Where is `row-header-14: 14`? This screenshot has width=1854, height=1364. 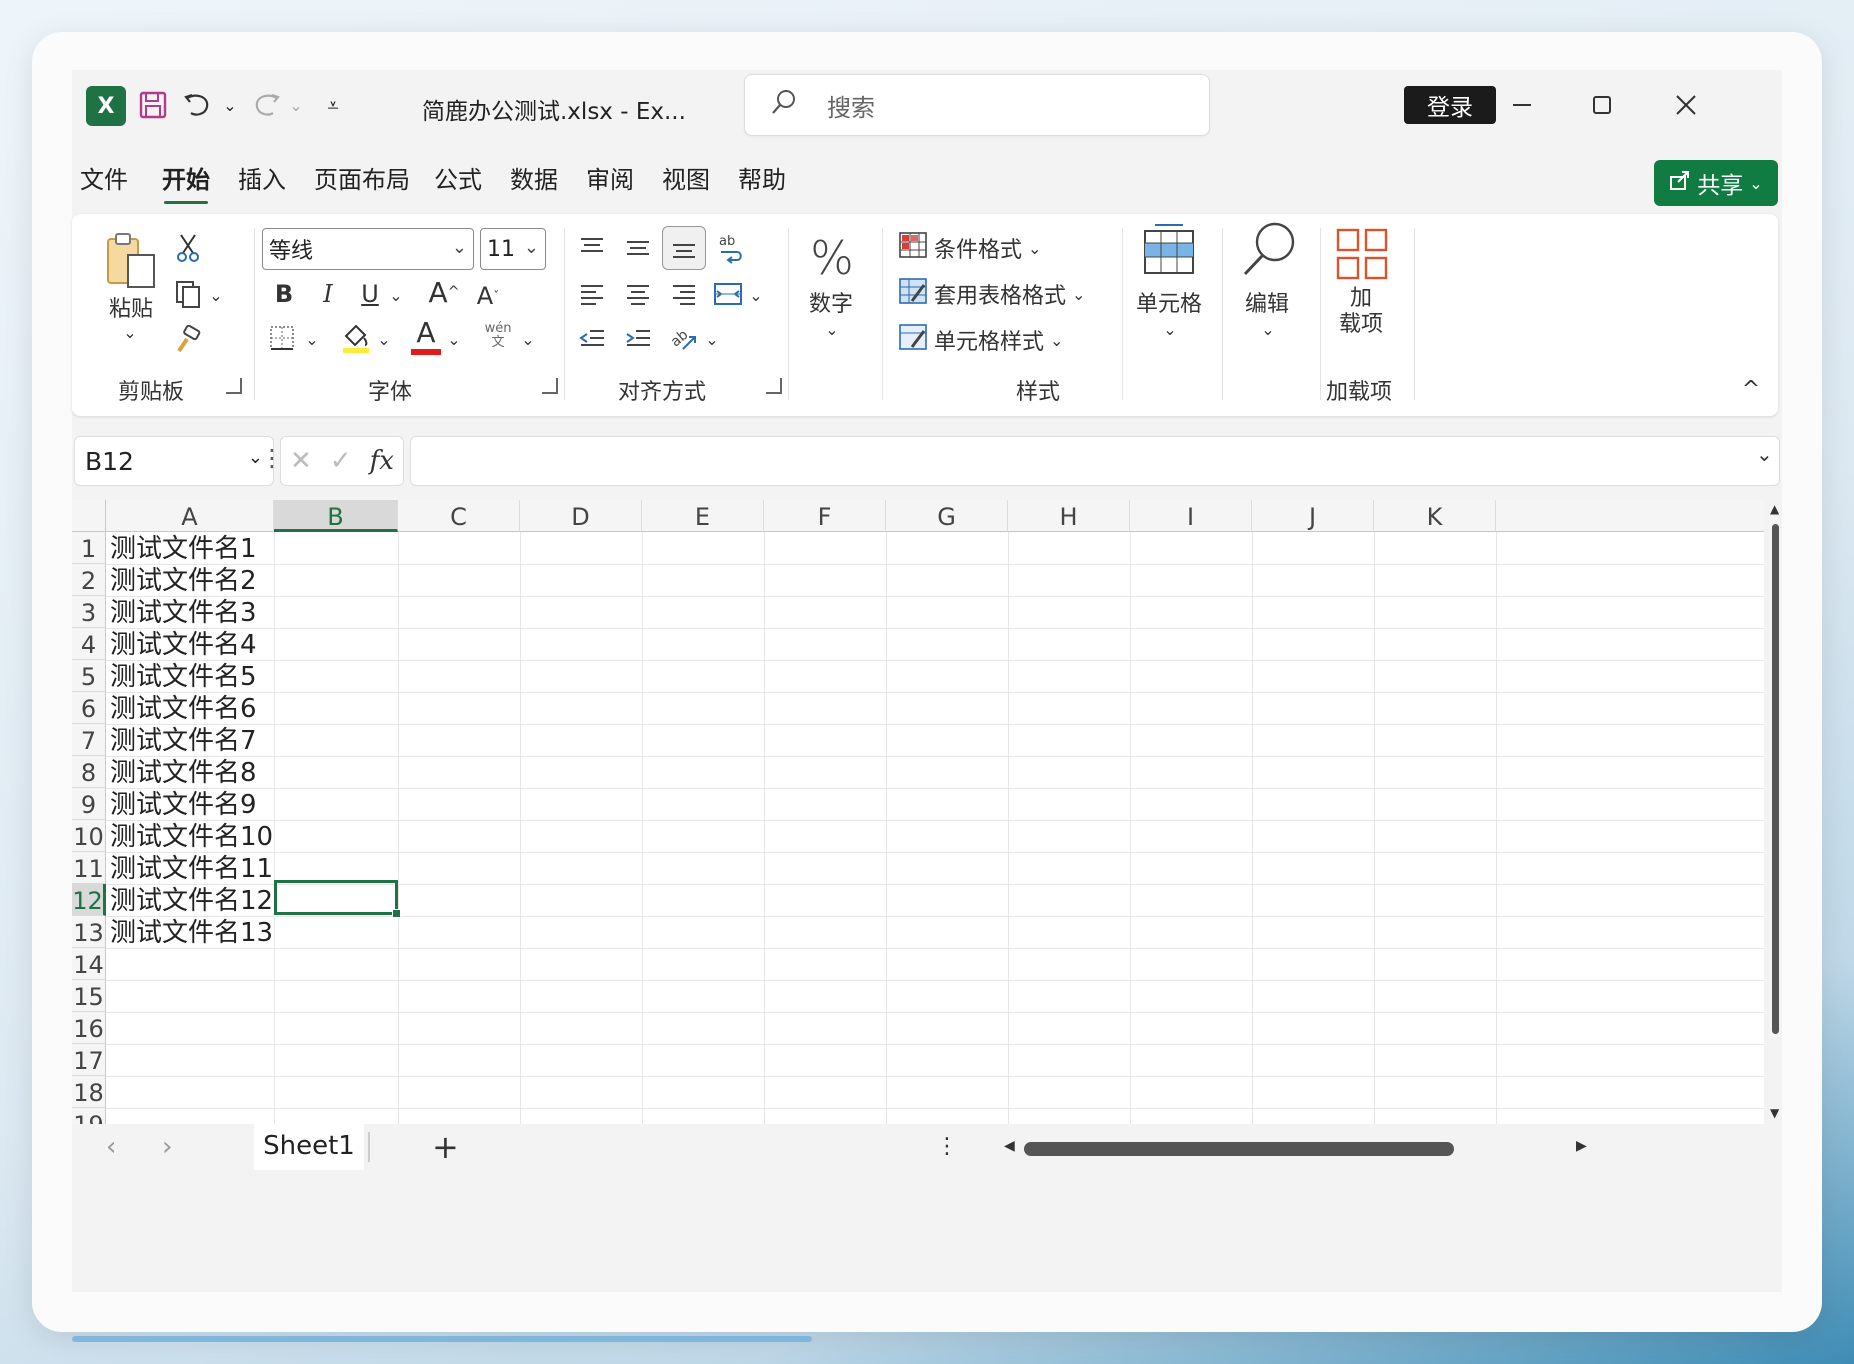
row-header-14: 14 is located at coordinates (89, 964).